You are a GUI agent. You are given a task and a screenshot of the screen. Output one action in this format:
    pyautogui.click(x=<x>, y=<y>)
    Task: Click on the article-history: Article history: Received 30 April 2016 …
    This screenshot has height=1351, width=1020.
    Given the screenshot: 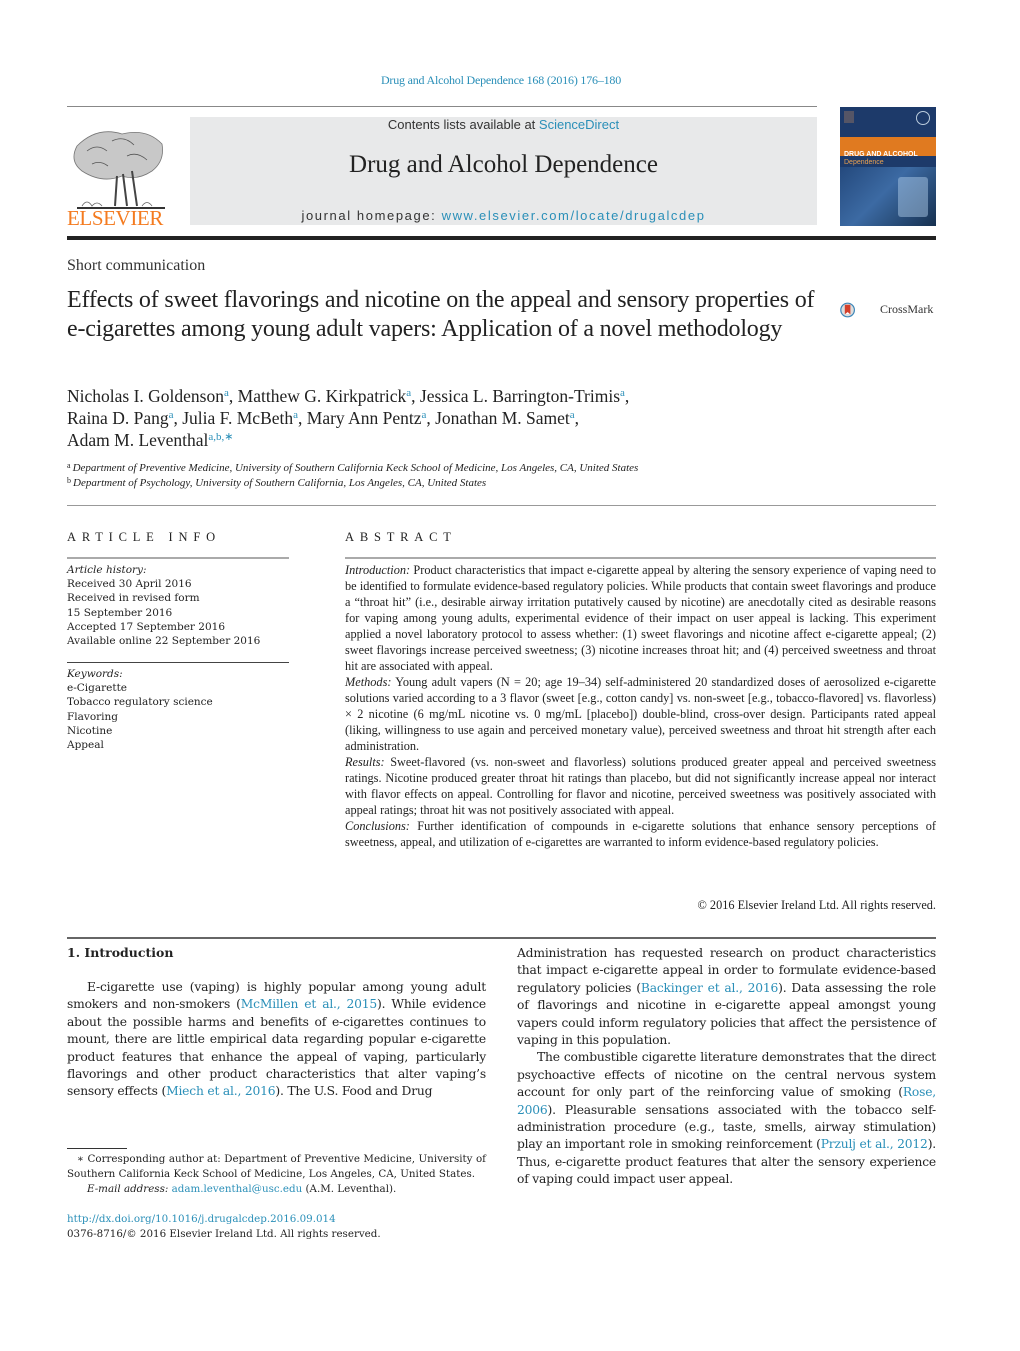 What is the action you would take?
    pyautogui.click(x=178, y=605)
    